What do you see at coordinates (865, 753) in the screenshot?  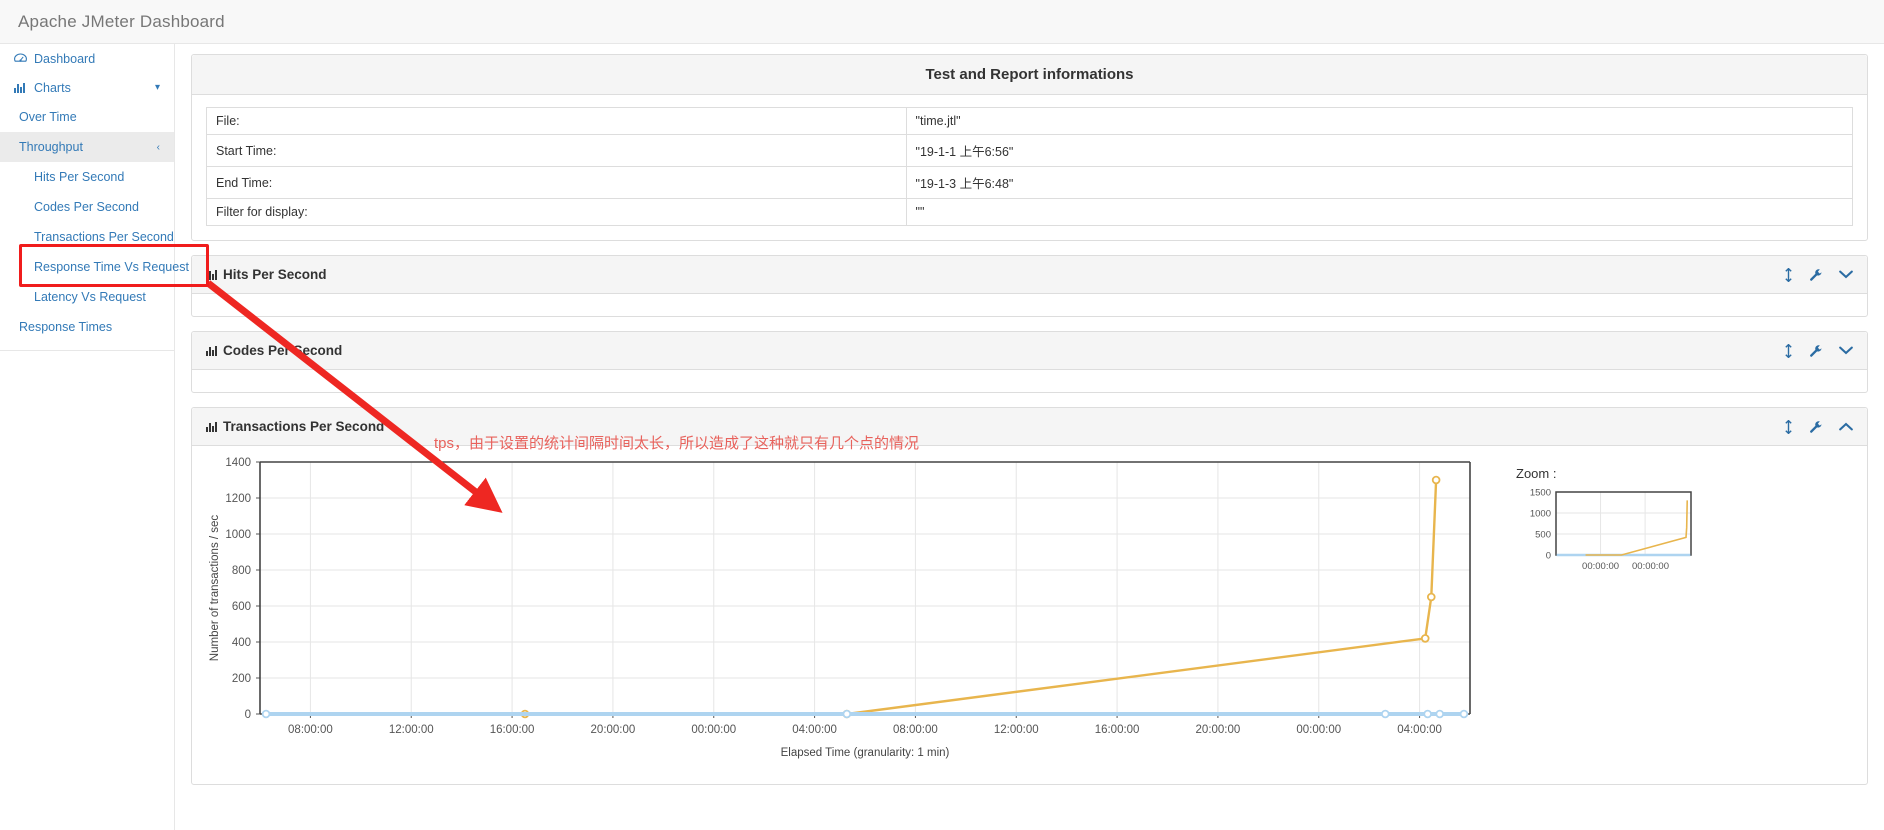 I see `svg-text:Elapsed Time (granularity: 1 m: Elapsed Time (granularity: 1 min)` at bounding box center [865, 753].